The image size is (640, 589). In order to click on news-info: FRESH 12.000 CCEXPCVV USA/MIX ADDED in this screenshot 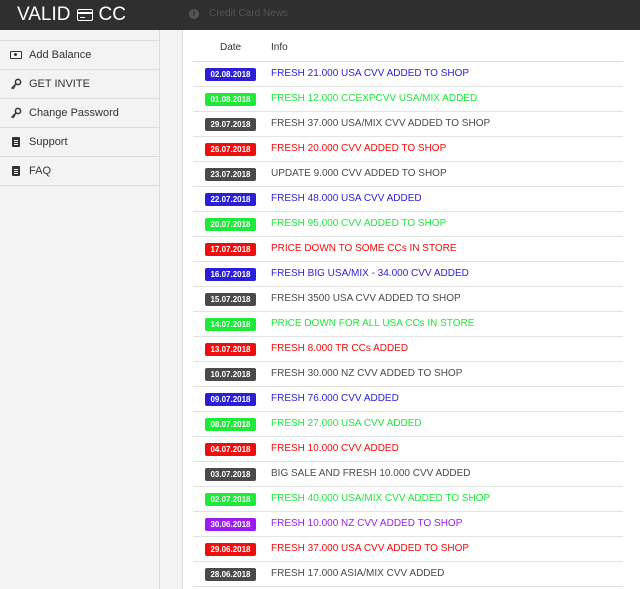, I will do `click(374, 98)`.